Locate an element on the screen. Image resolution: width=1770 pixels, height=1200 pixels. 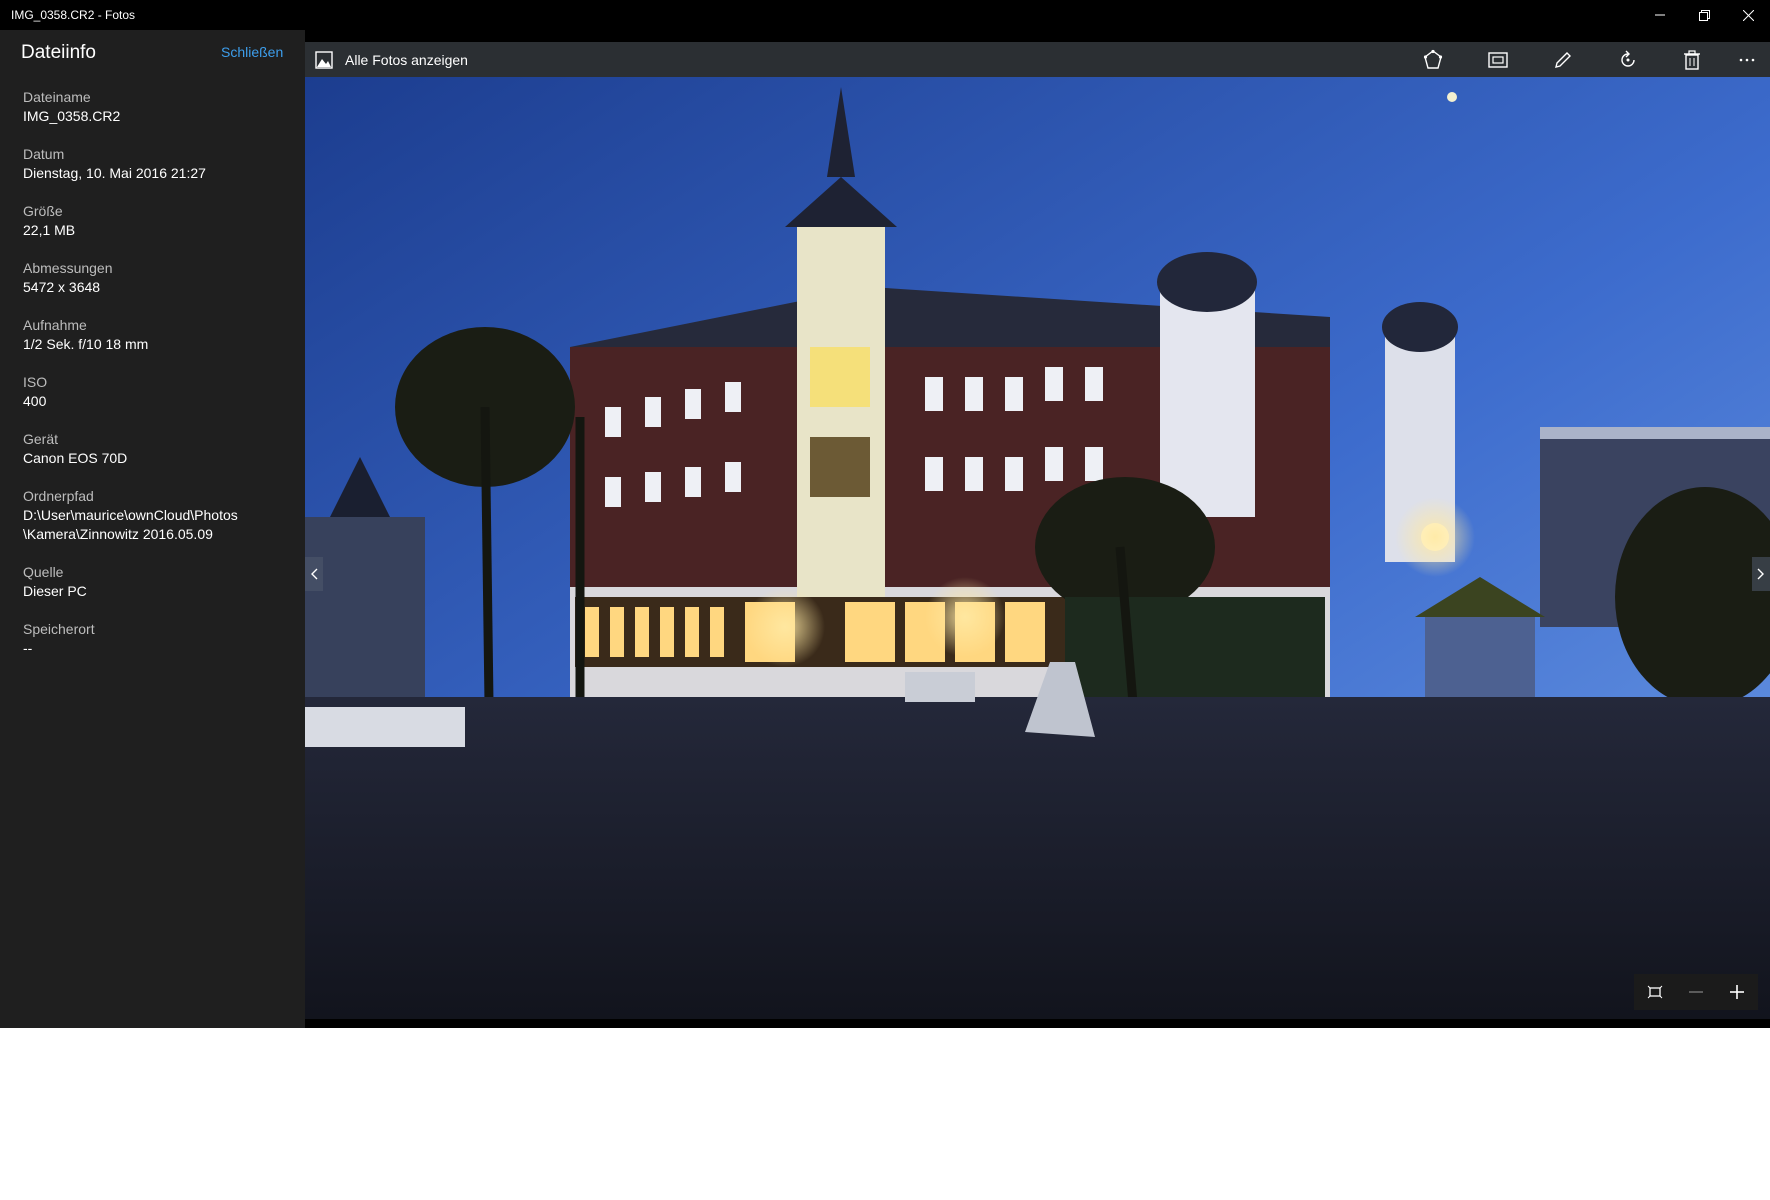
picture-icon is located at coordinates (324, 59).